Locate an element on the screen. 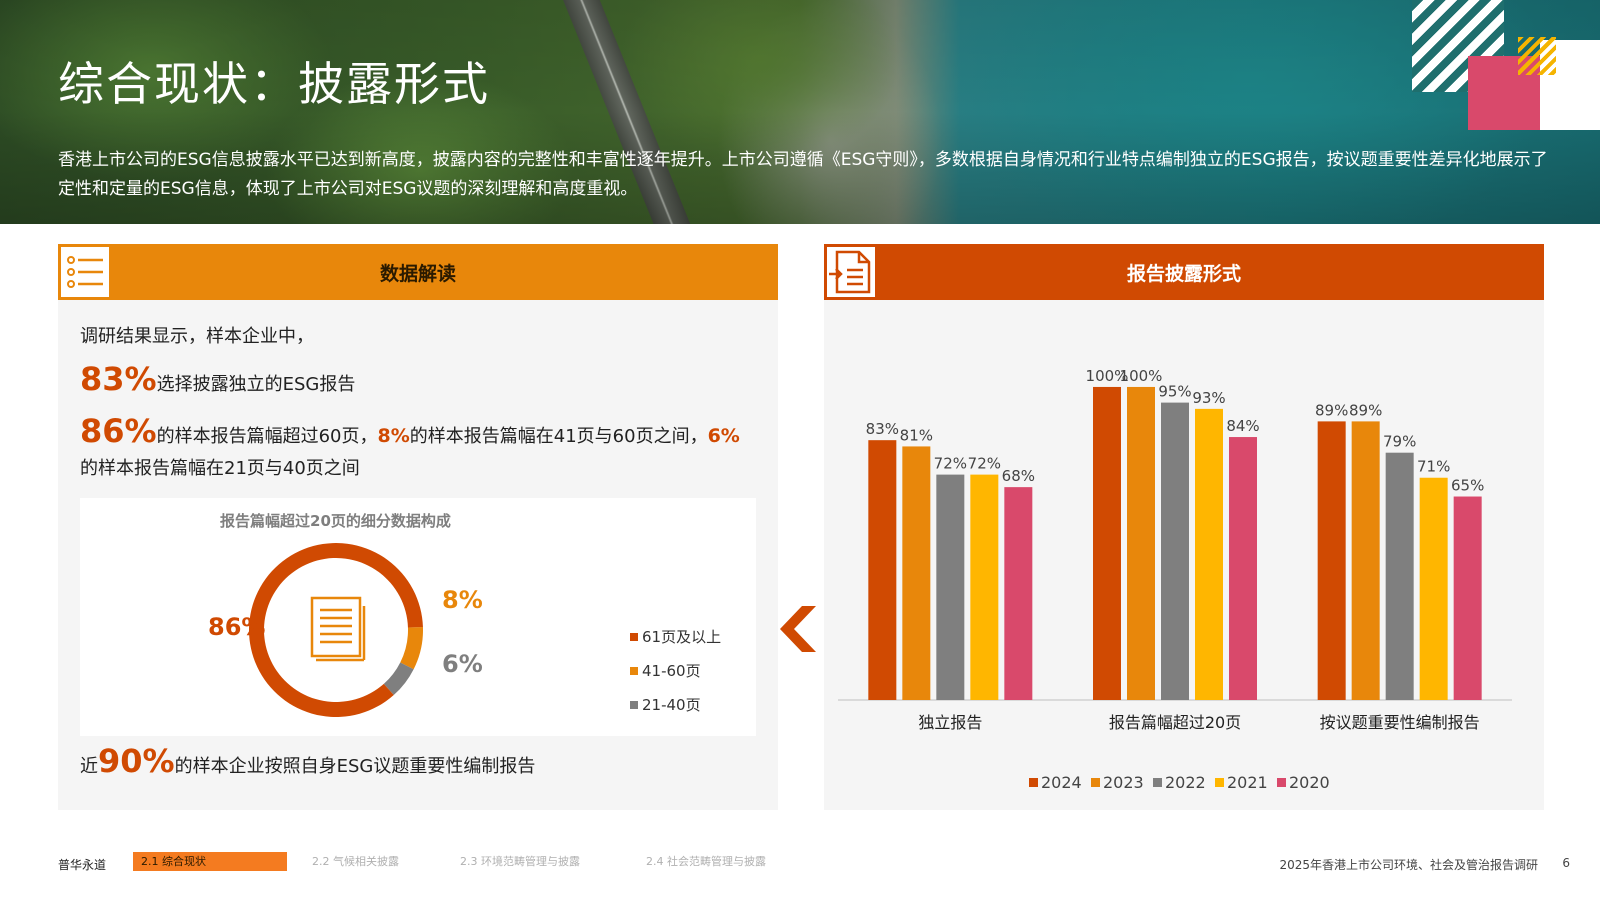  legend-swatch-2020 is located at coordinates (1281, 782).